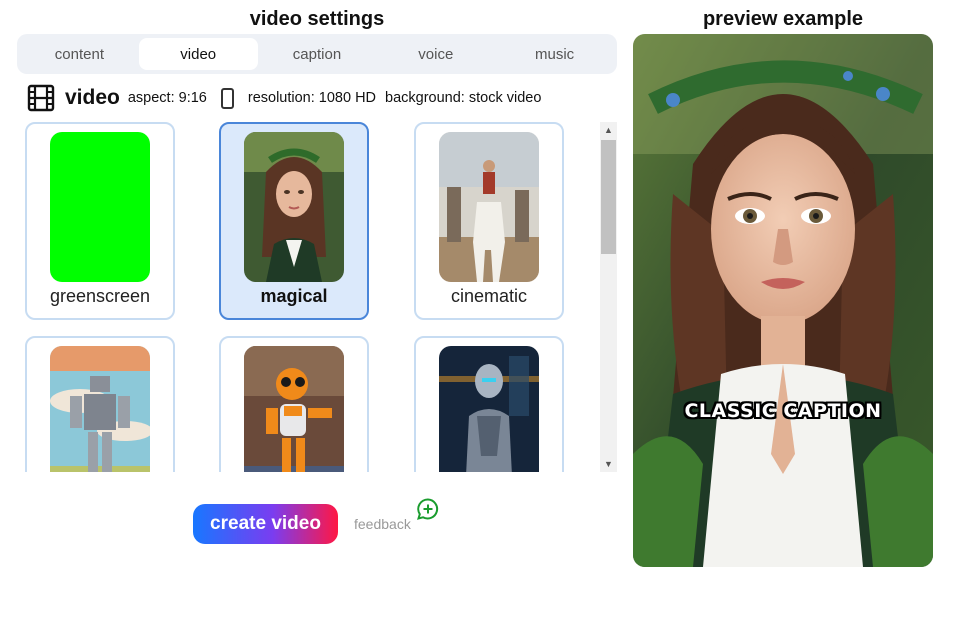 Image resolution: width=955 pixels, height=618 pixels. What do you see at coordinates (167, 98) in the screenshot?
I see `aspect-label: aspect: 9:16` at bounding box center [167, 98].